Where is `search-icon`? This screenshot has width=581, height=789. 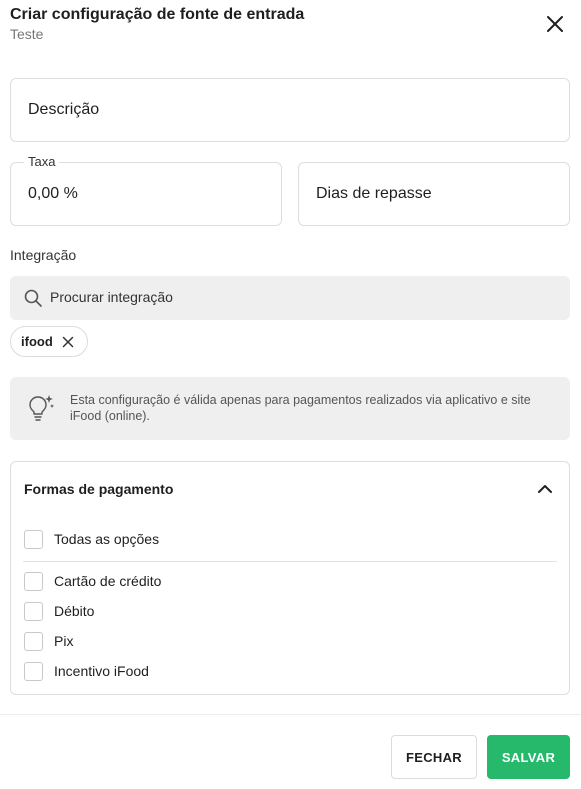
search-icon is located at coordinates (33, 298).